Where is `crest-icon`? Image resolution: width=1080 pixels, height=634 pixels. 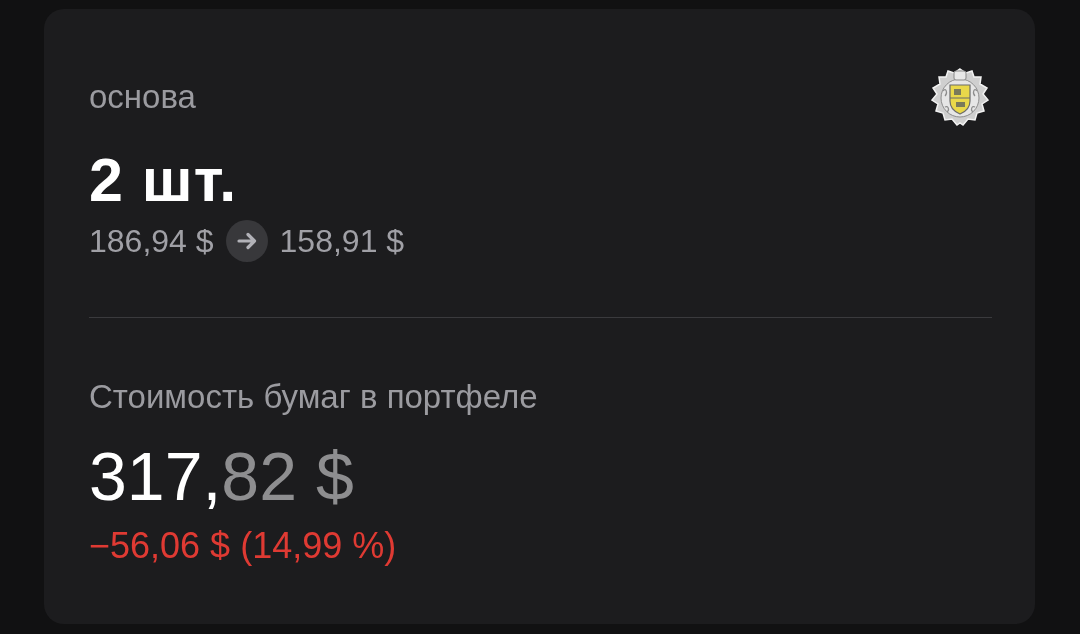
crest-icon is located at coordinates (960, 97).